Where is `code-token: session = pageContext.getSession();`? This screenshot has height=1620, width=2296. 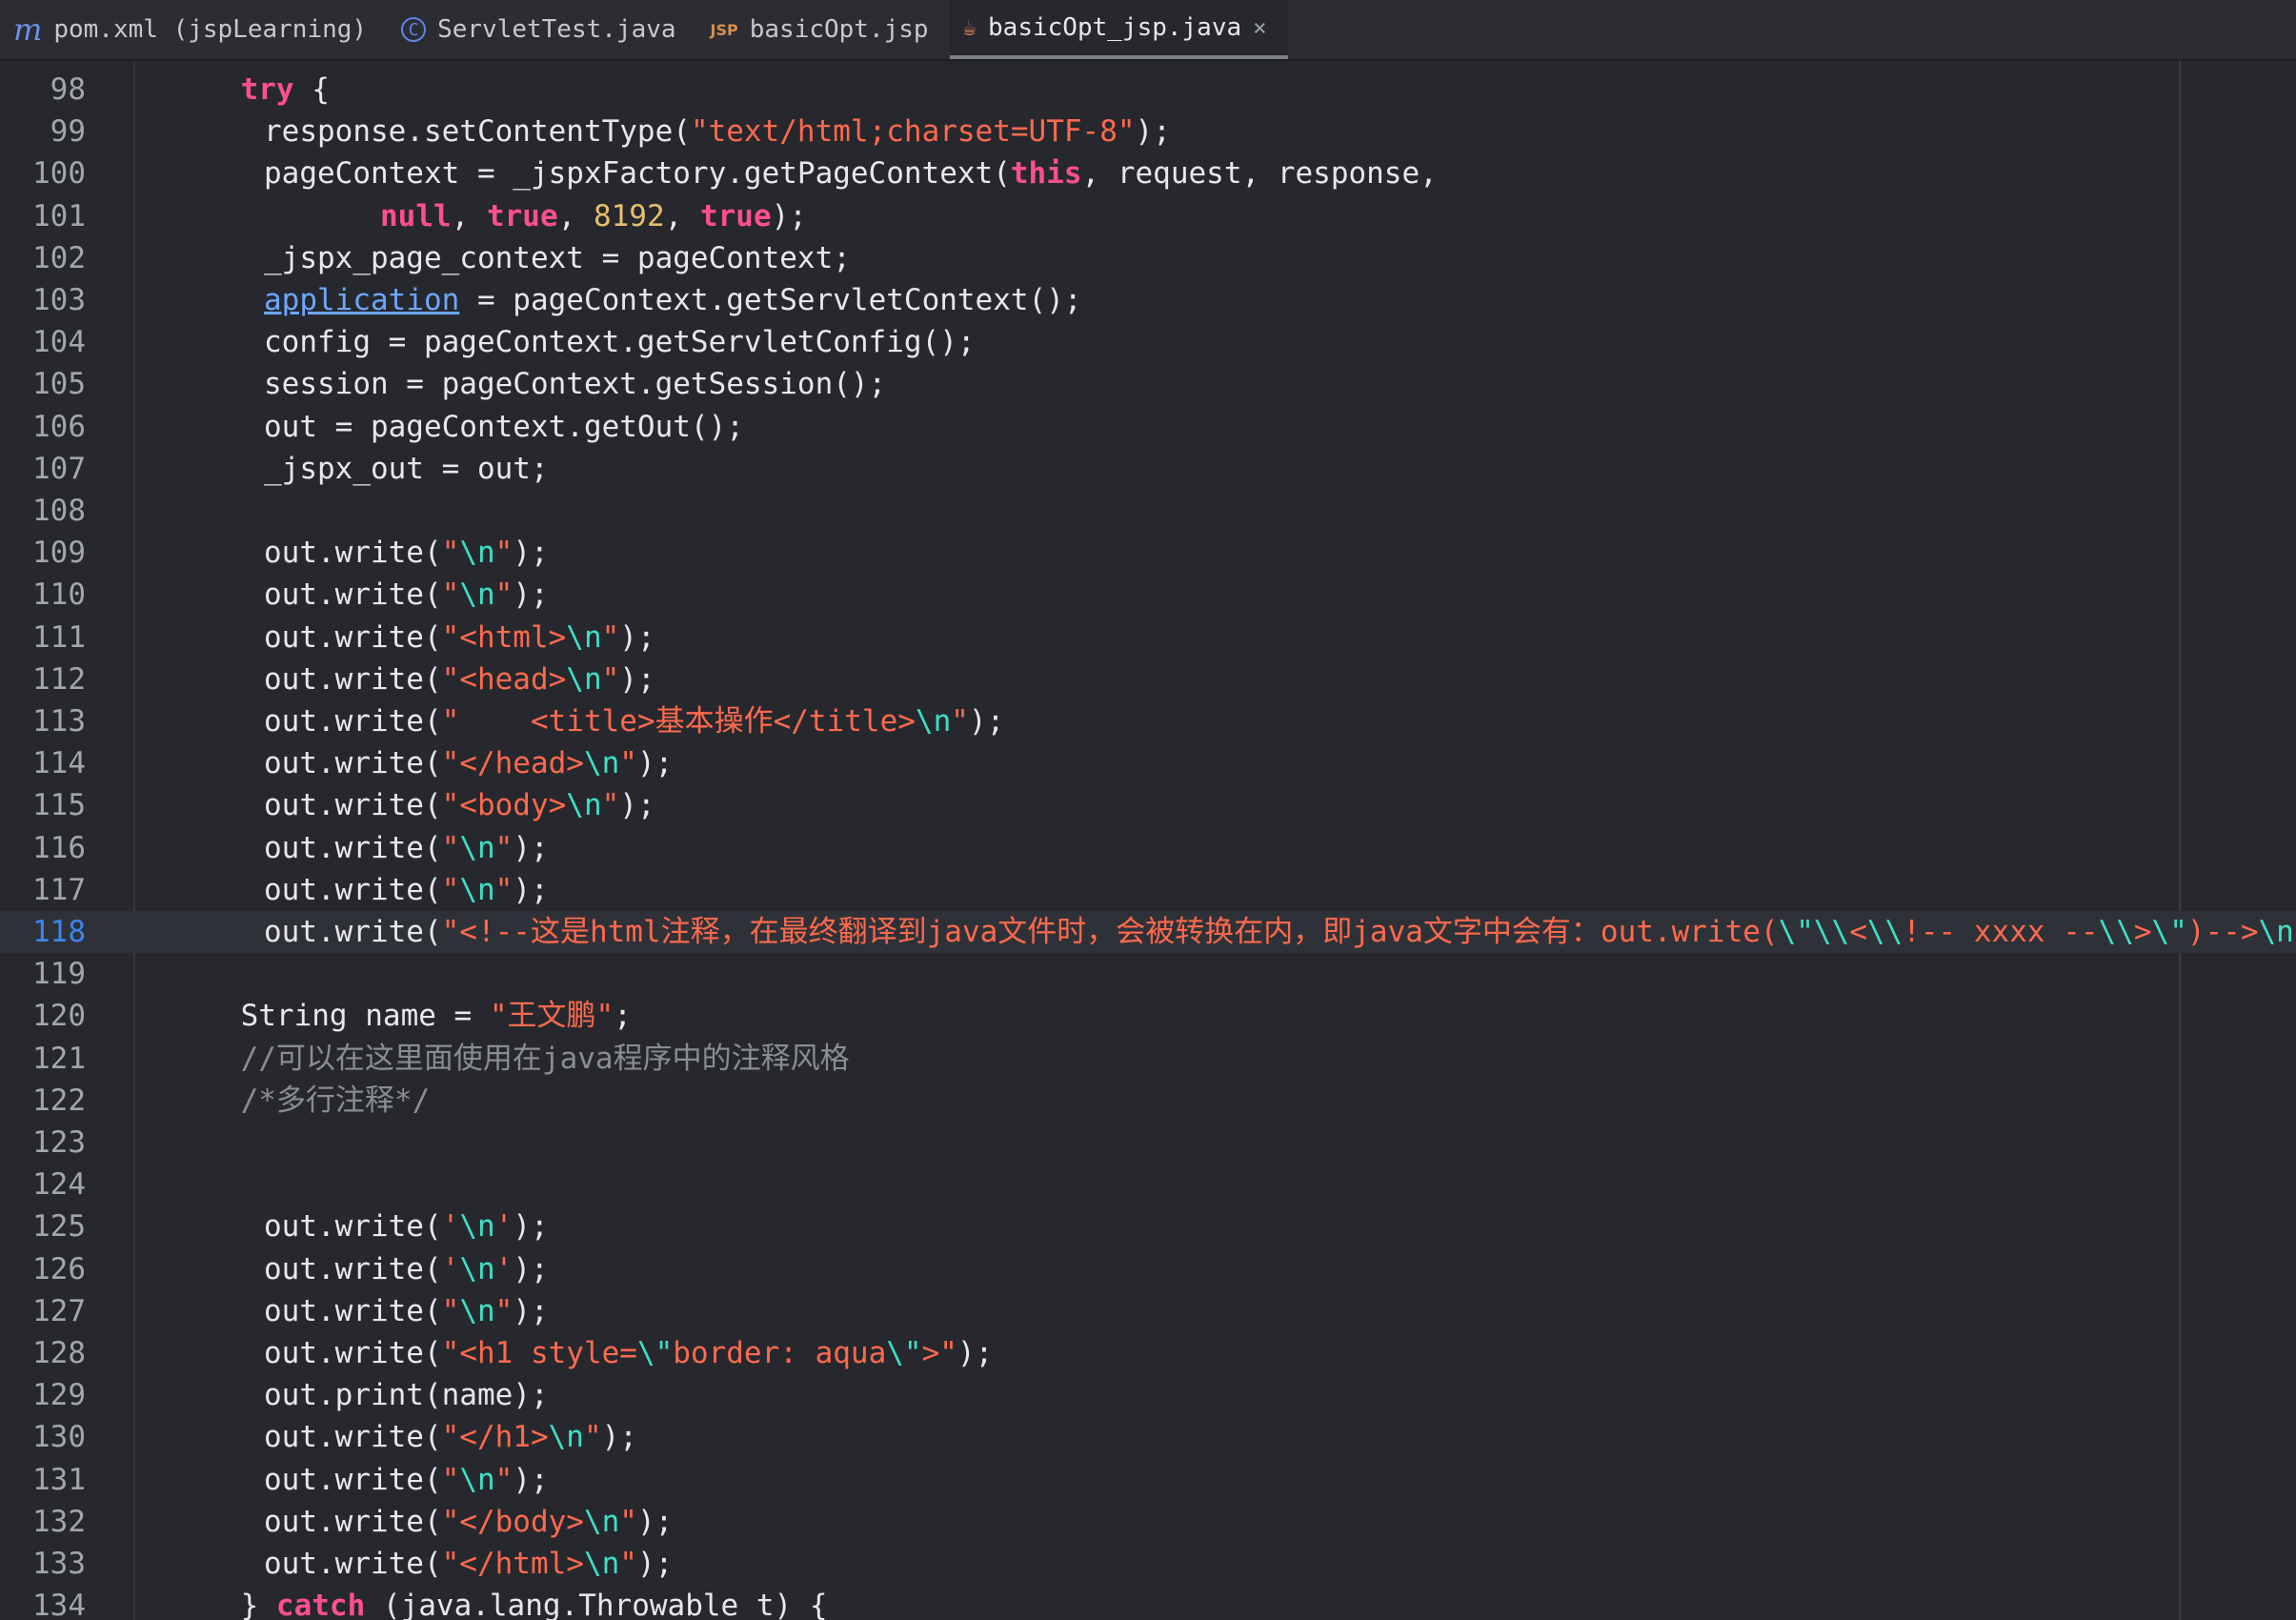
code-token: session = pageContext.getSession(); is located at coordinates (575, 384).